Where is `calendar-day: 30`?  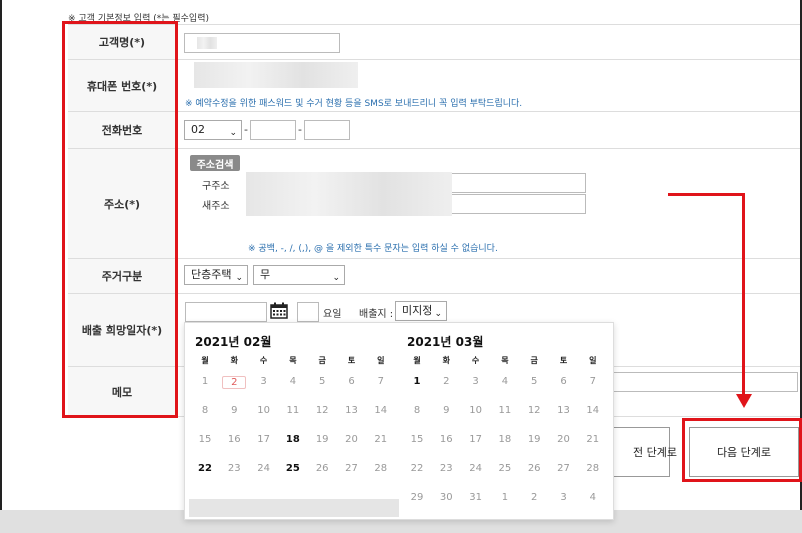 calendar-day: 30 is located at coordinates (446, 497).